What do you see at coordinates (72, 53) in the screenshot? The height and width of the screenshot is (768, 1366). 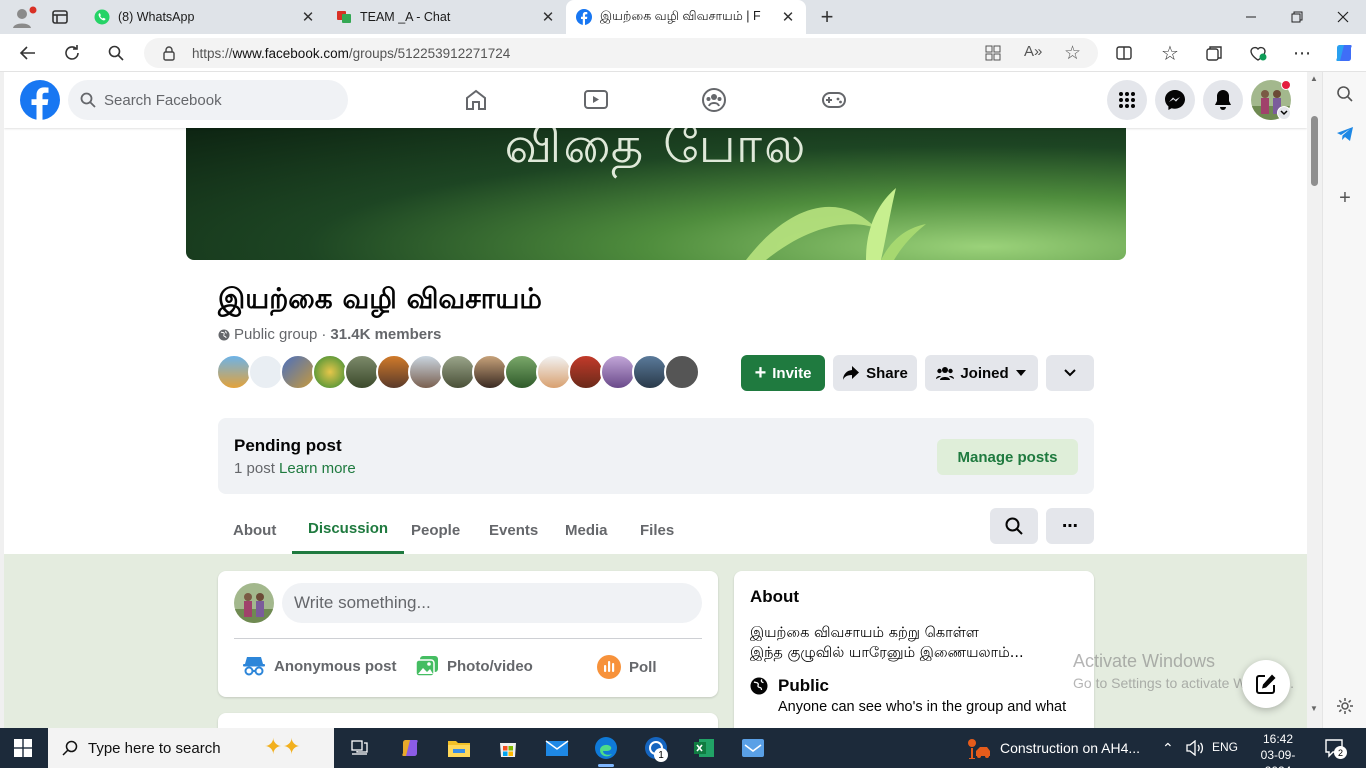 I see `refresh-icon` at bounding box center [72, 53].